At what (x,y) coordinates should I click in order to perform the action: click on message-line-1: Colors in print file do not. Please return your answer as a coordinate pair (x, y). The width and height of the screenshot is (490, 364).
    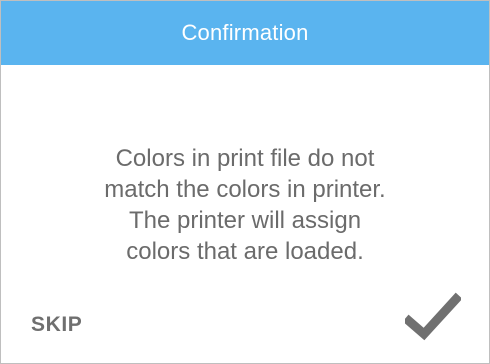
    Looking at the image, I should click on (245, 158).